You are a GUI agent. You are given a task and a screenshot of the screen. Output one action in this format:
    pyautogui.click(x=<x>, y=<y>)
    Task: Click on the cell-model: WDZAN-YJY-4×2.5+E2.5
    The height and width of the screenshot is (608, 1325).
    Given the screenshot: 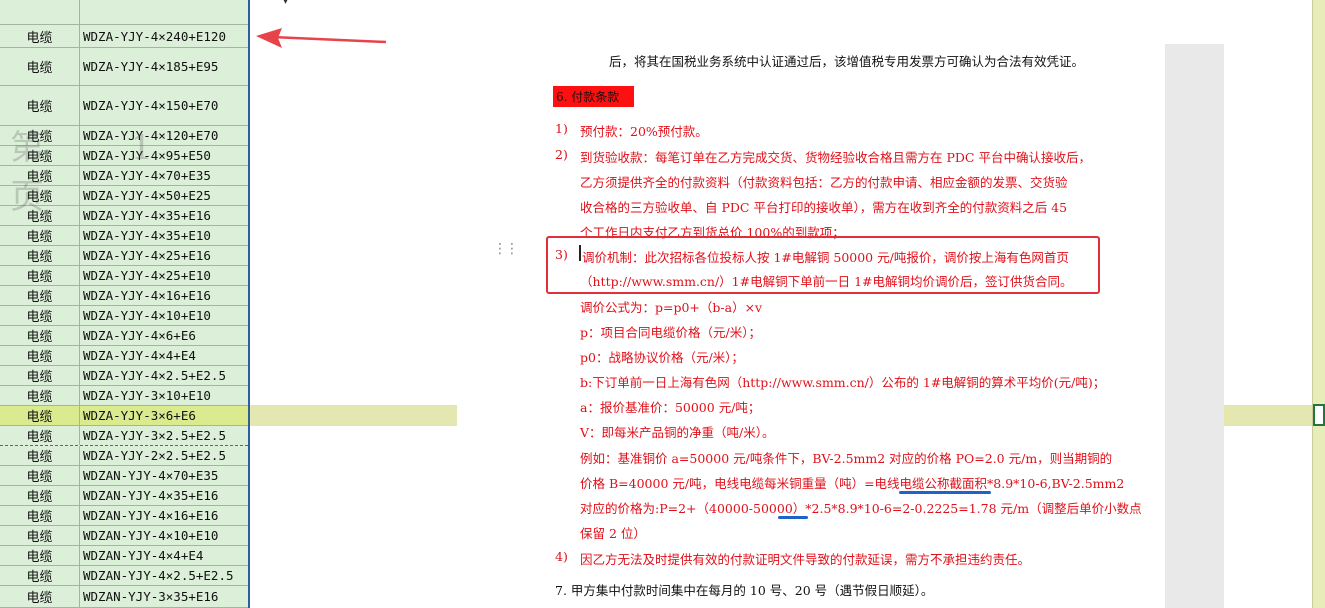 What is the action you would take?
    pyautogui.click(x=164, y=575)
    